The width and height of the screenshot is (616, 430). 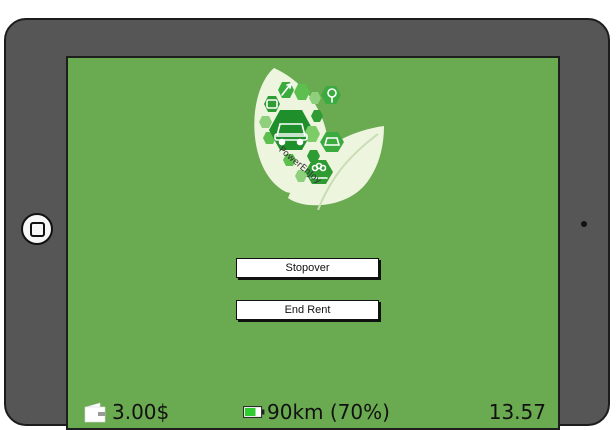 I want to click on range-value: 90km (70%), so click(x=328, y=412).